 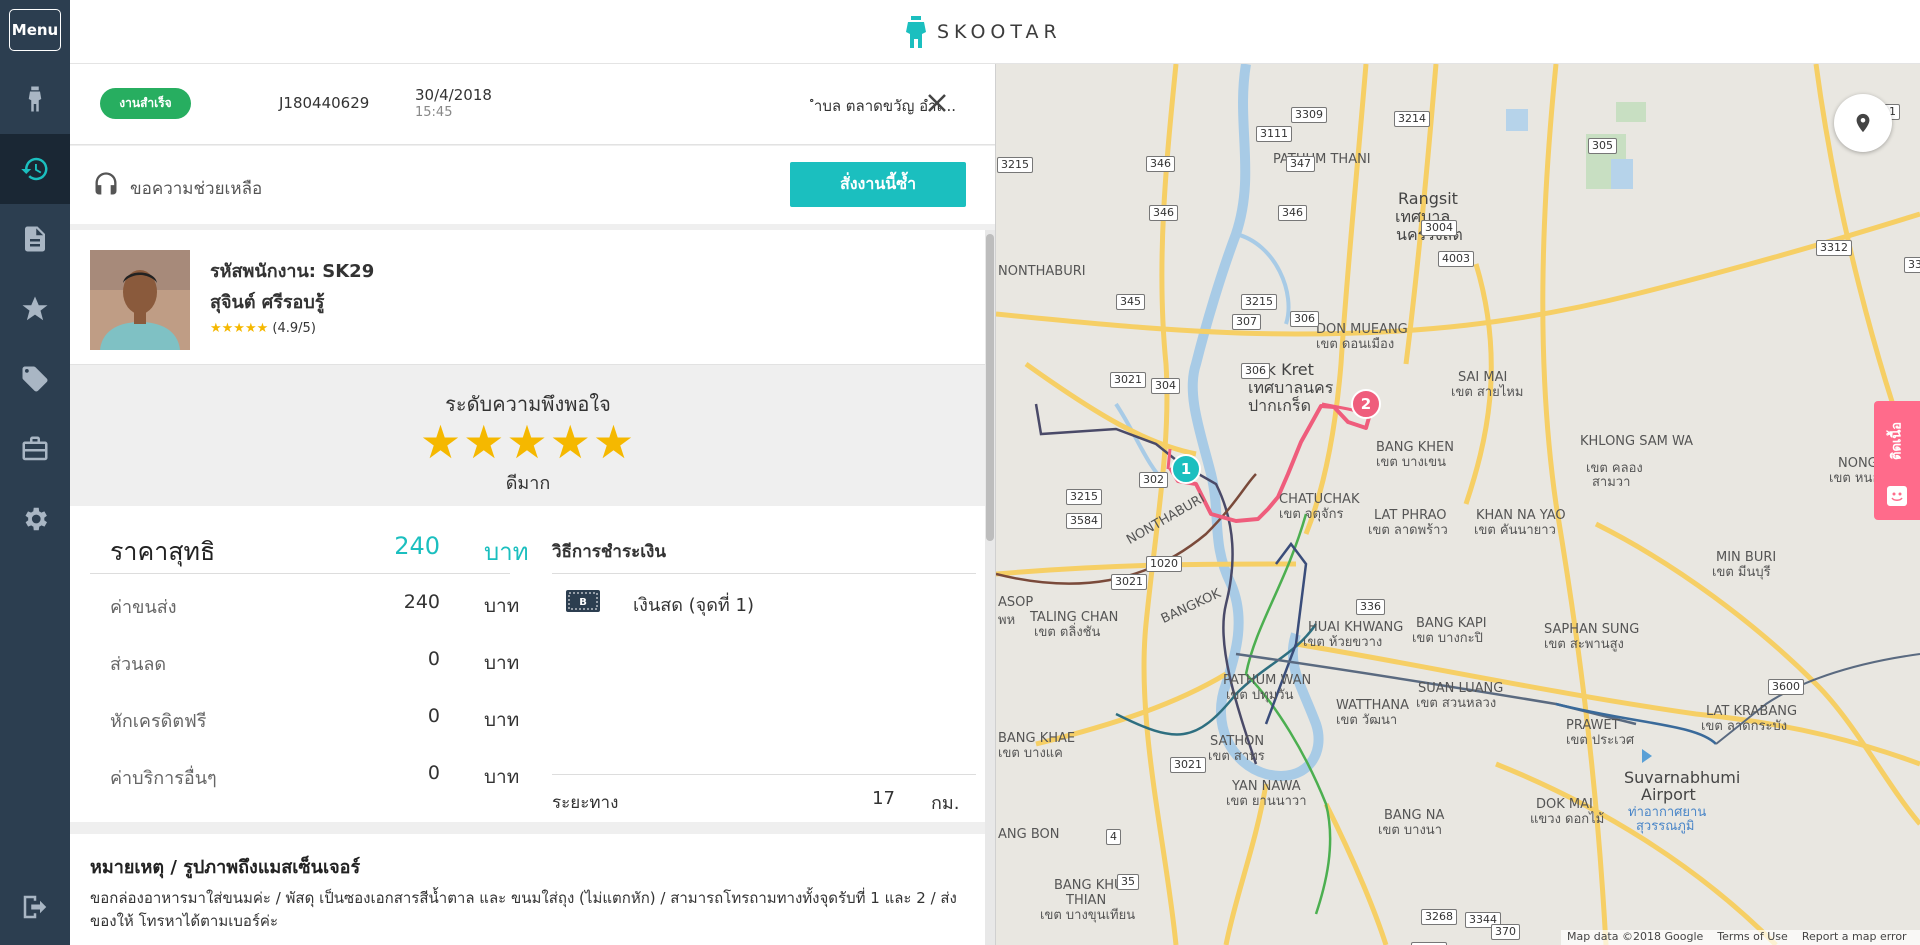 I want to click on close-icon, so click(x=937, y=103).